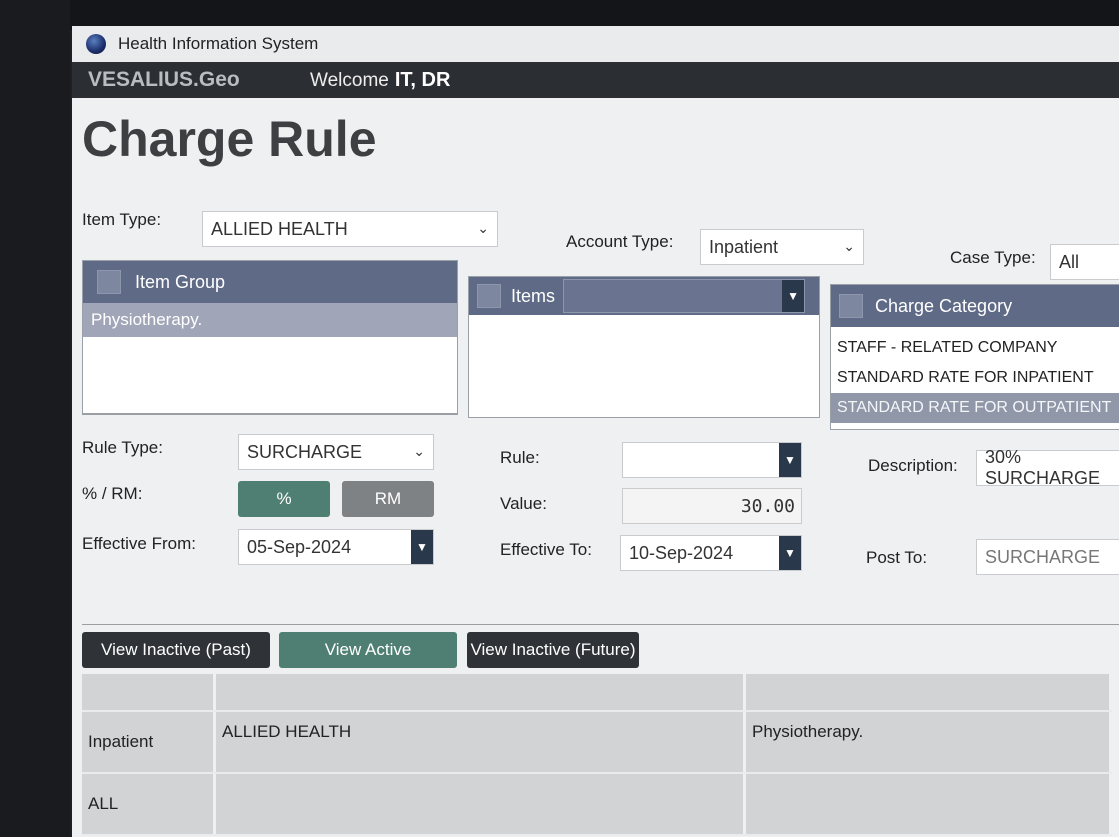  I want to click on description-field: 30% SURCHARGE, so click(1047, 467).